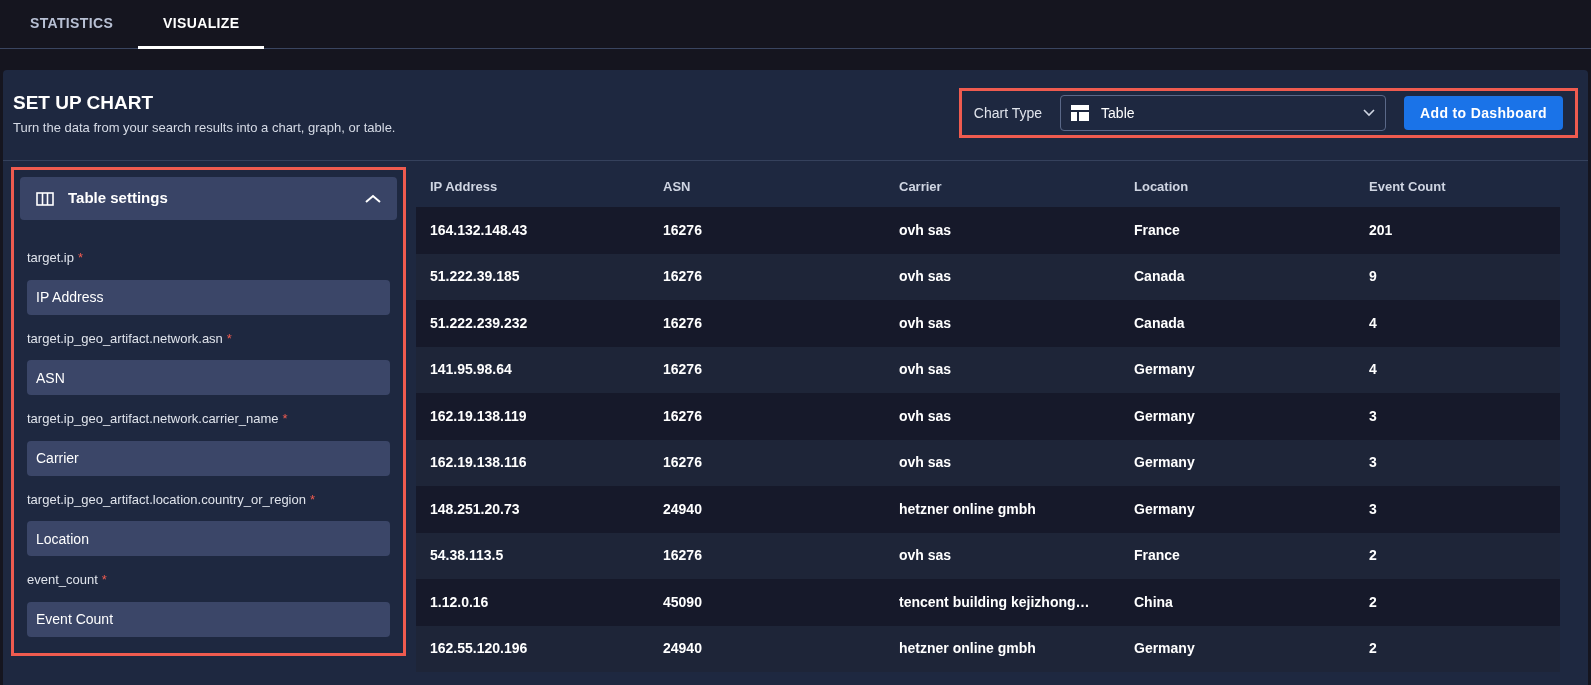  What do you see at coordinates (208, 198) in the screenshot?
I see `table-settings-accordion-header: Table settings` at bounding box center [208, 198].